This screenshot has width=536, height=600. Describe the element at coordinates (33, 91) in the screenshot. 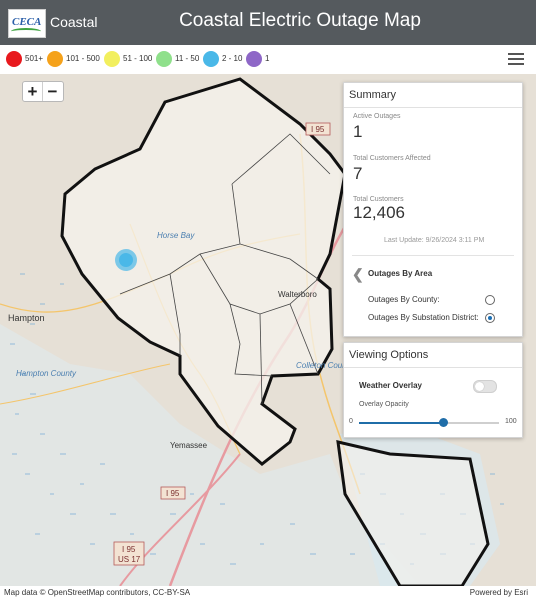

I see `zoom-in-button: +` at that location.